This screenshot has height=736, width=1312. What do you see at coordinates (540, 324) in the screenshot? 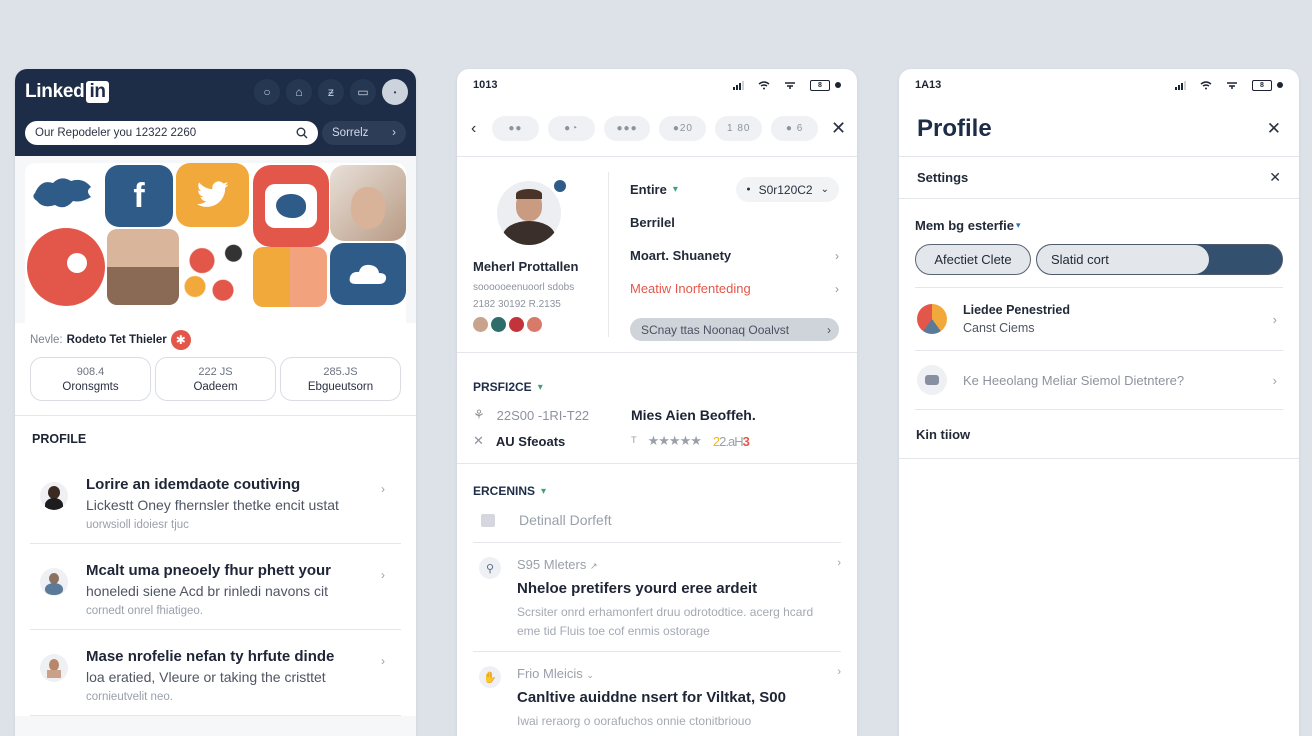
I see `connections-avatars` at bounding box center [540, 324].